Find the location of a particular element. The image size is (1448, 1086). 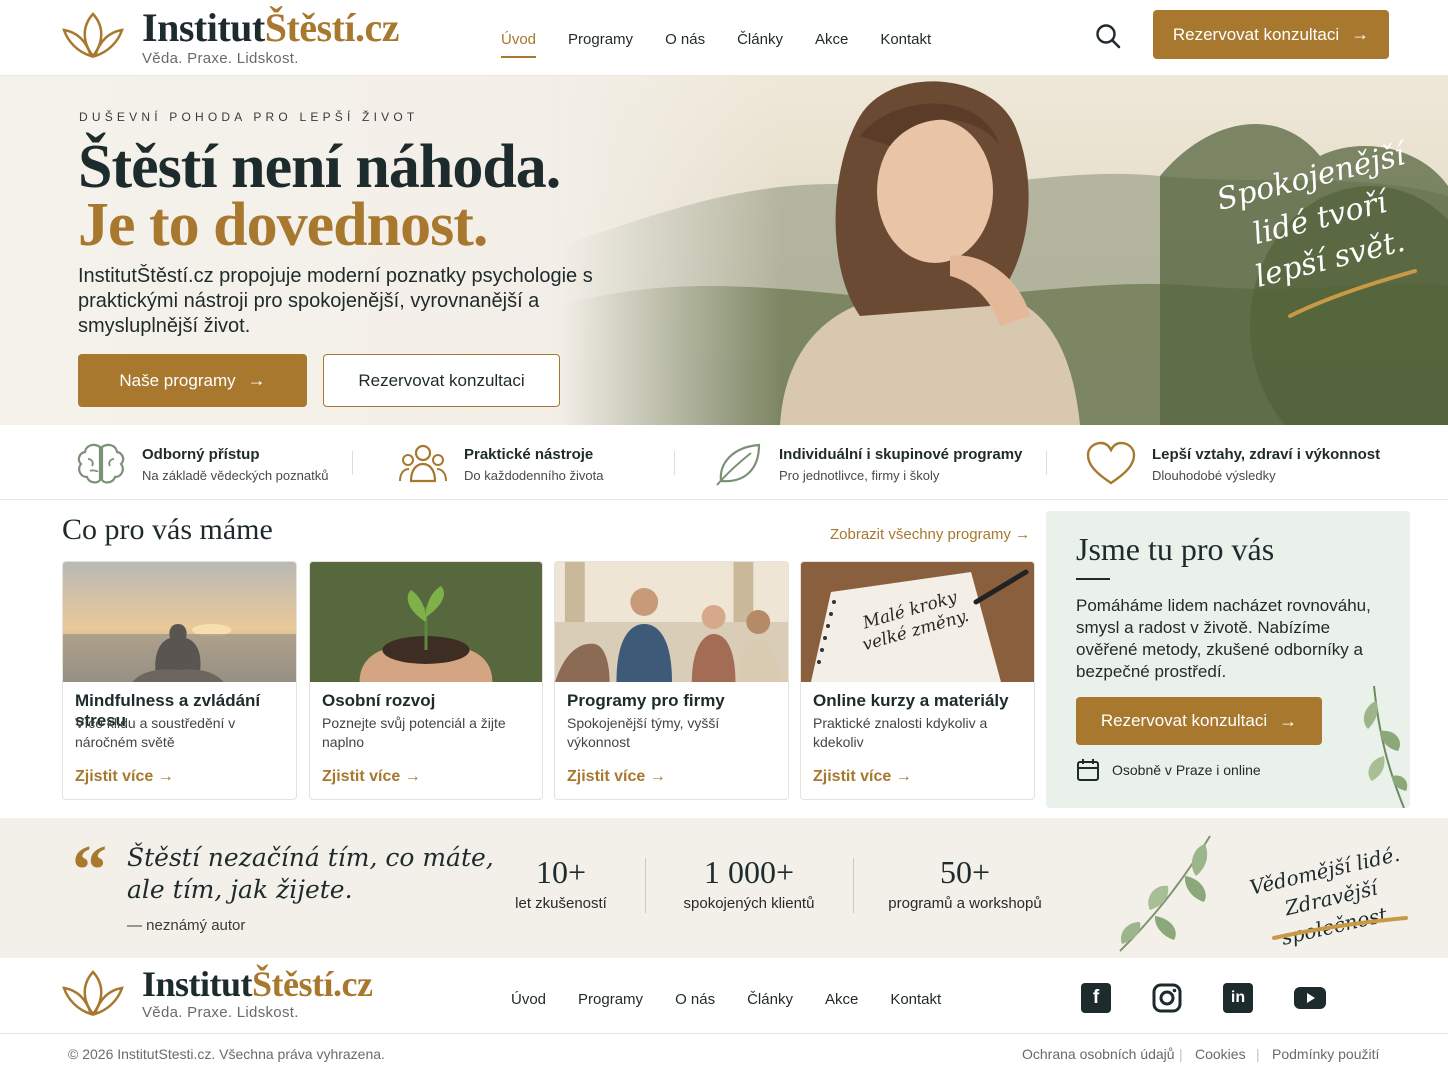

stat-item: 50+ programů a workshopů is located at coordinates (965, 883).